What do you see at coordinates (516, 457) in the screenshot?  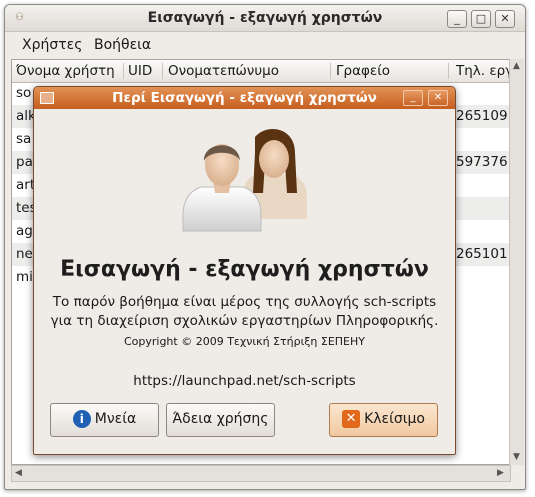 I see `scroll-down-icon: ▼` at bounding box center [516, 457].